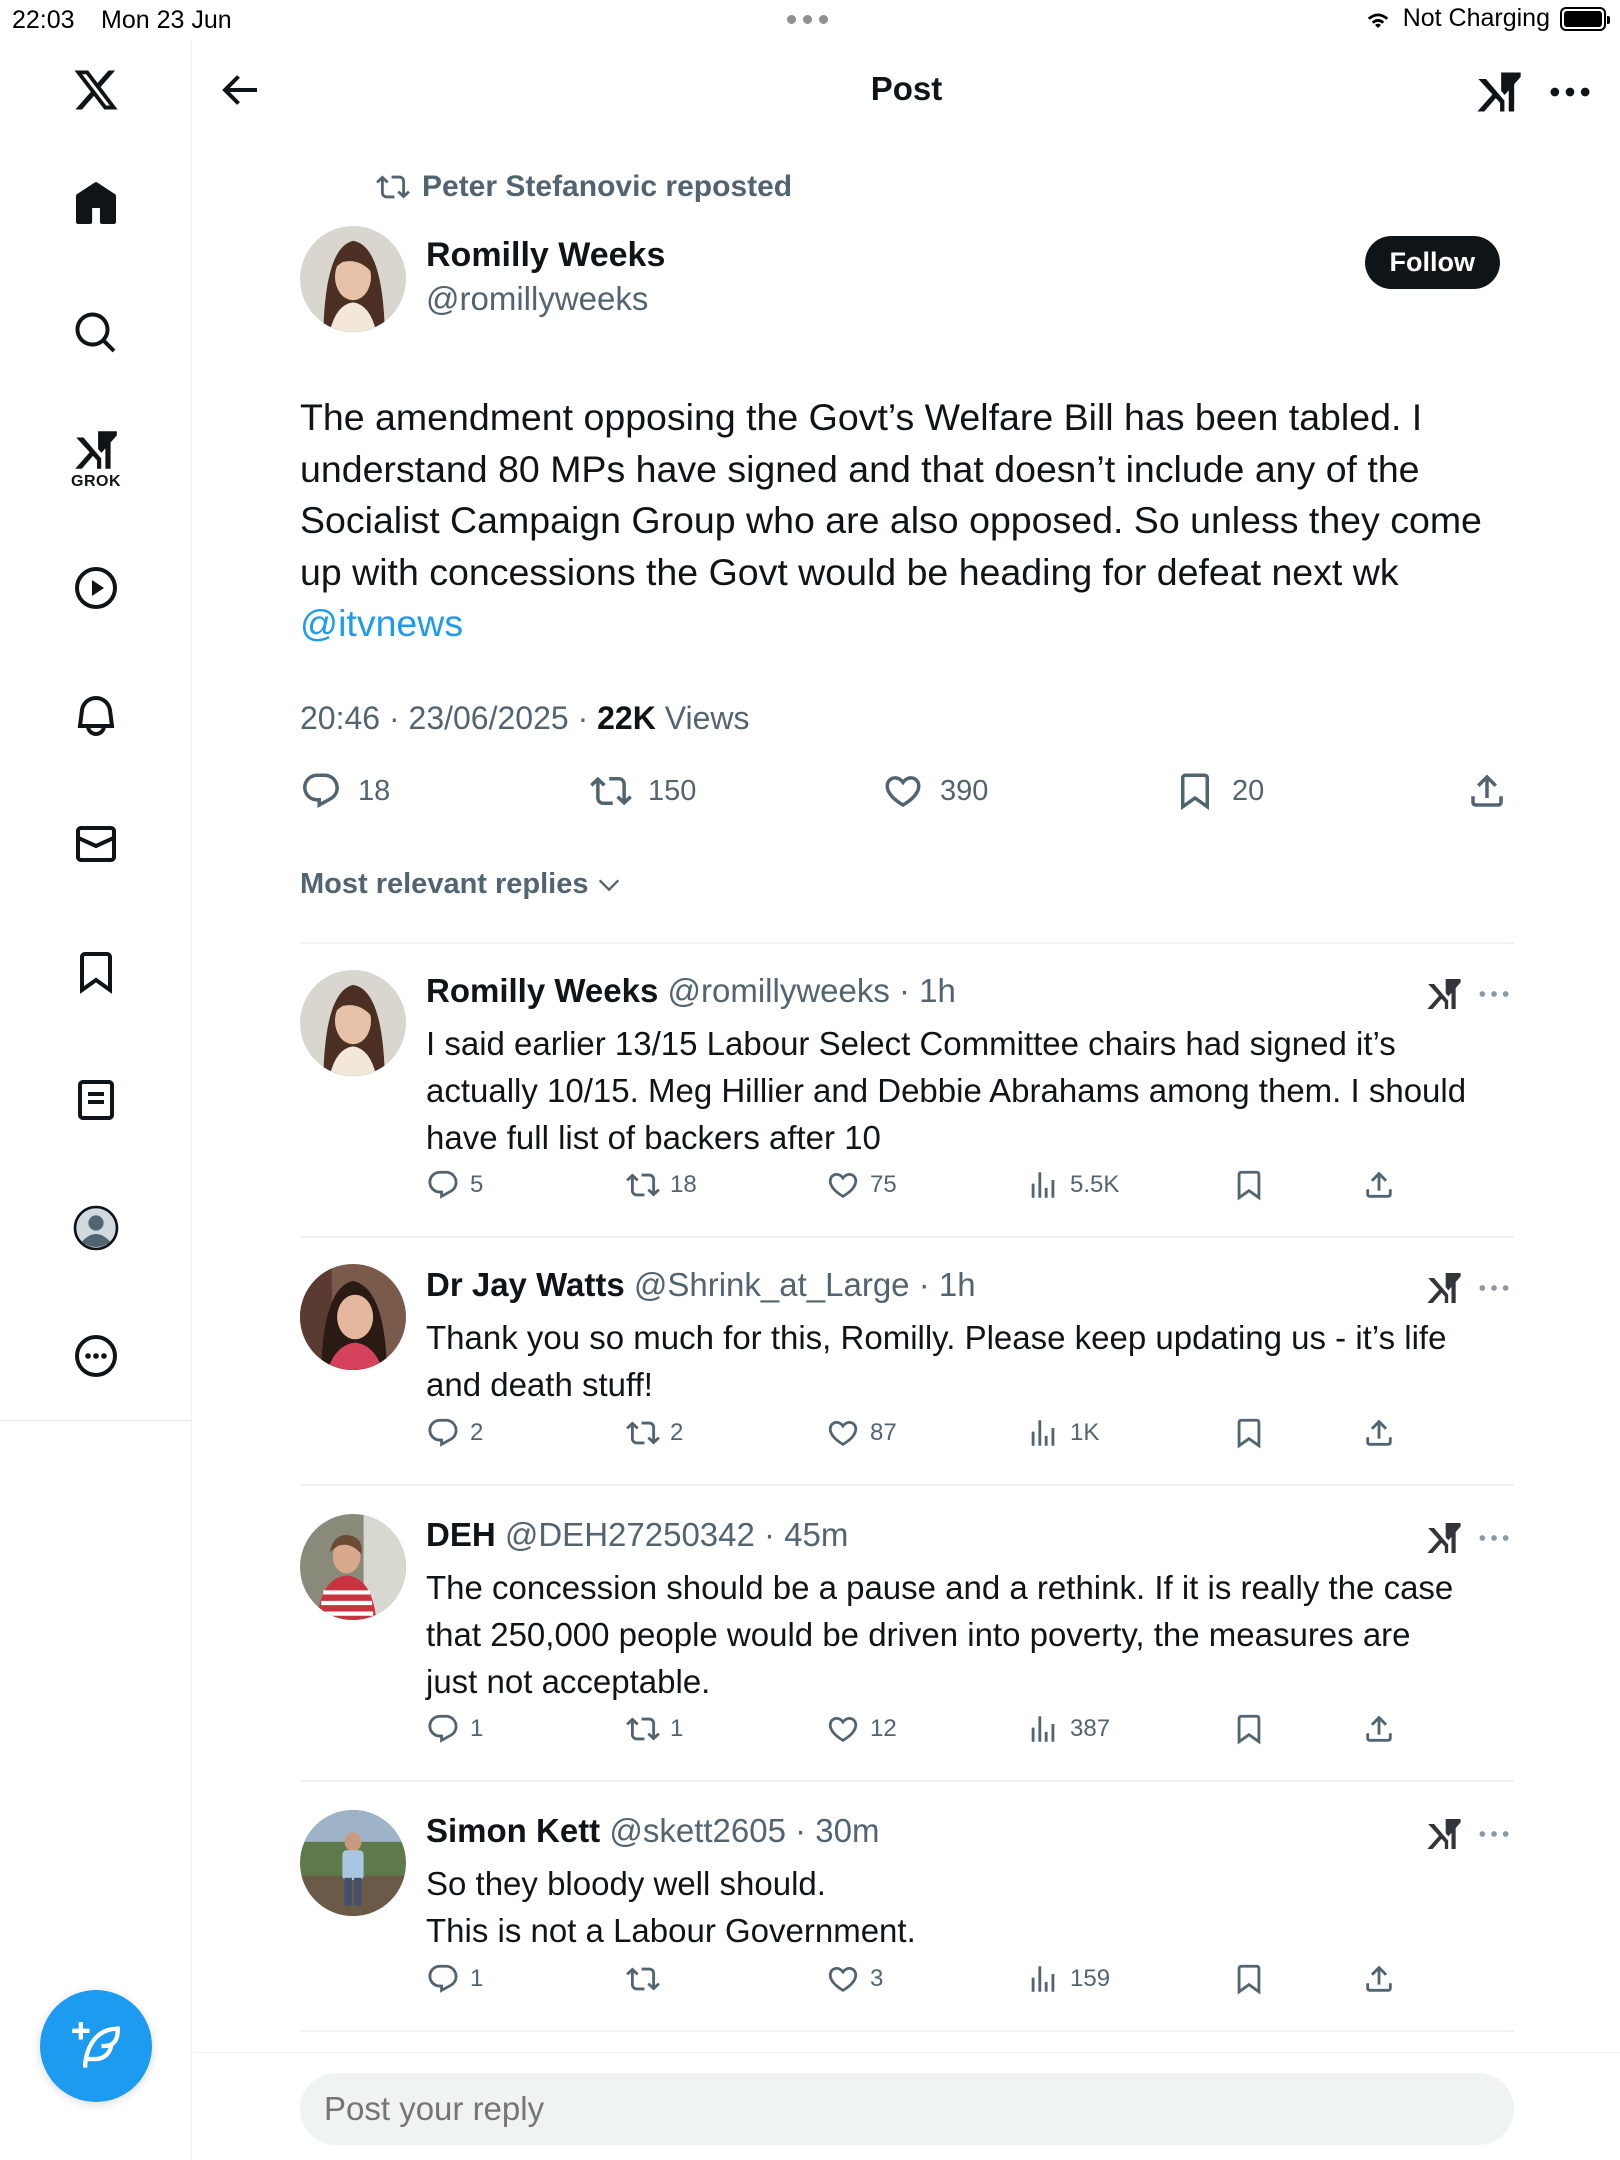 The image size is (1620, 2160). I want to click on sidebar: GROK, so click(96, 1100).